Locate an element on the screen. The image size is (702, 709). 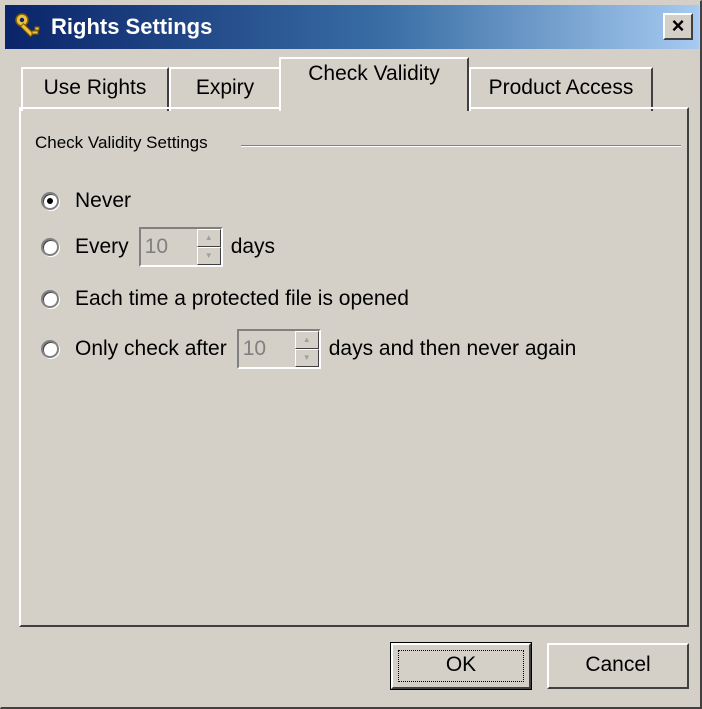
radio-every is located at coordinates (50, 247).